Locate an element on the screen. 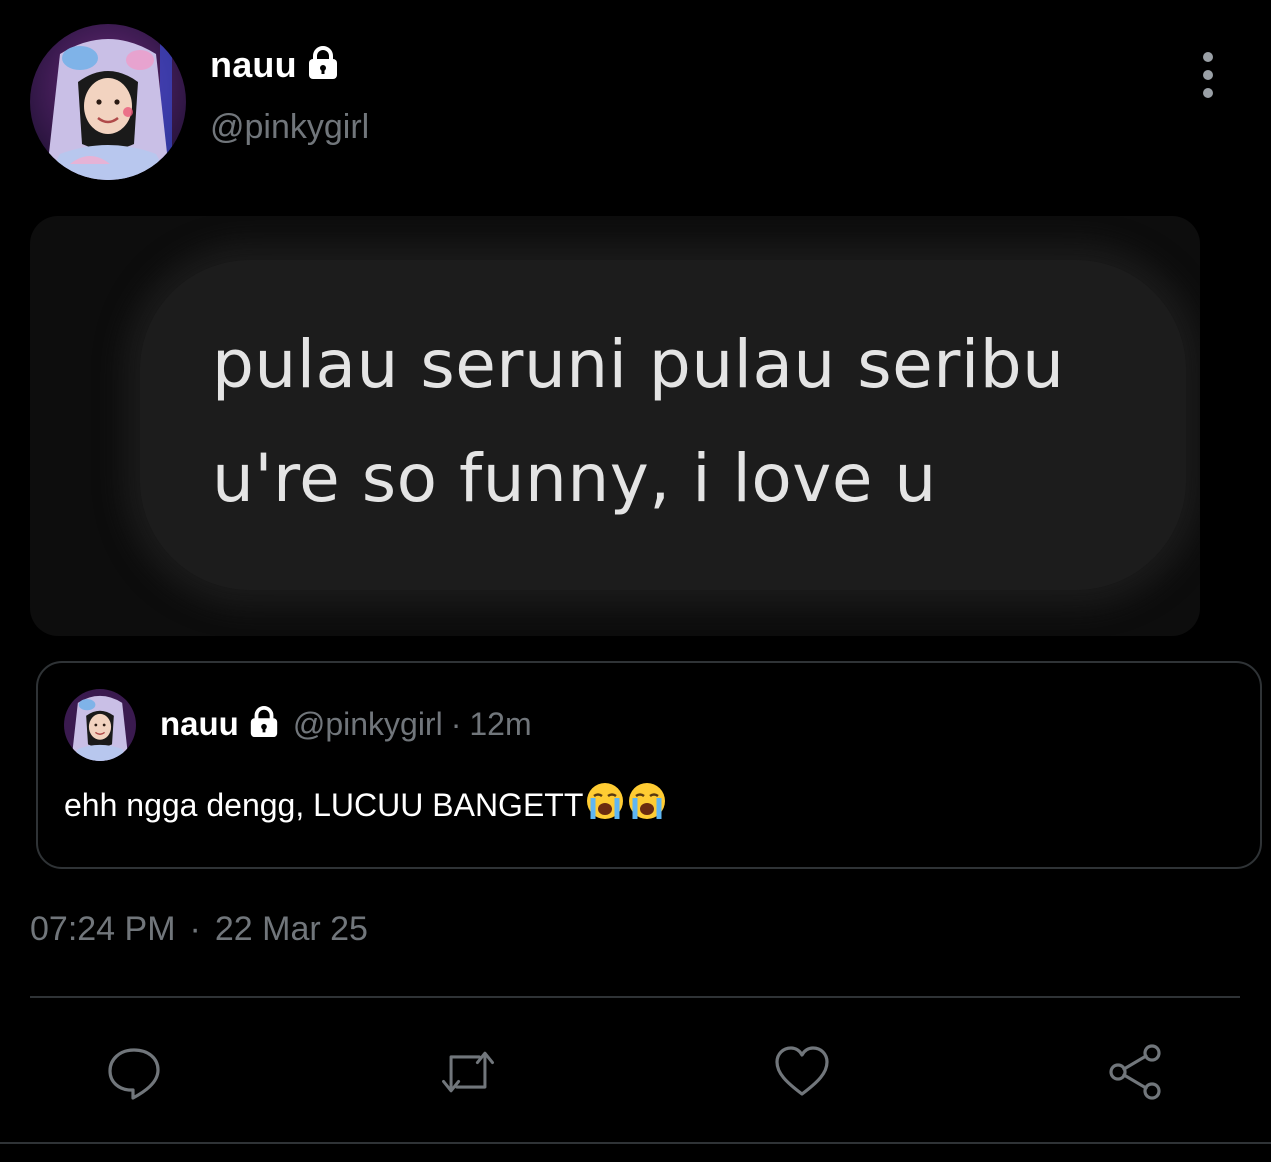 Image resolution: width=1271 pixels, height=1162 pixels. display-name: nauu is located at coordinates (253, 65).